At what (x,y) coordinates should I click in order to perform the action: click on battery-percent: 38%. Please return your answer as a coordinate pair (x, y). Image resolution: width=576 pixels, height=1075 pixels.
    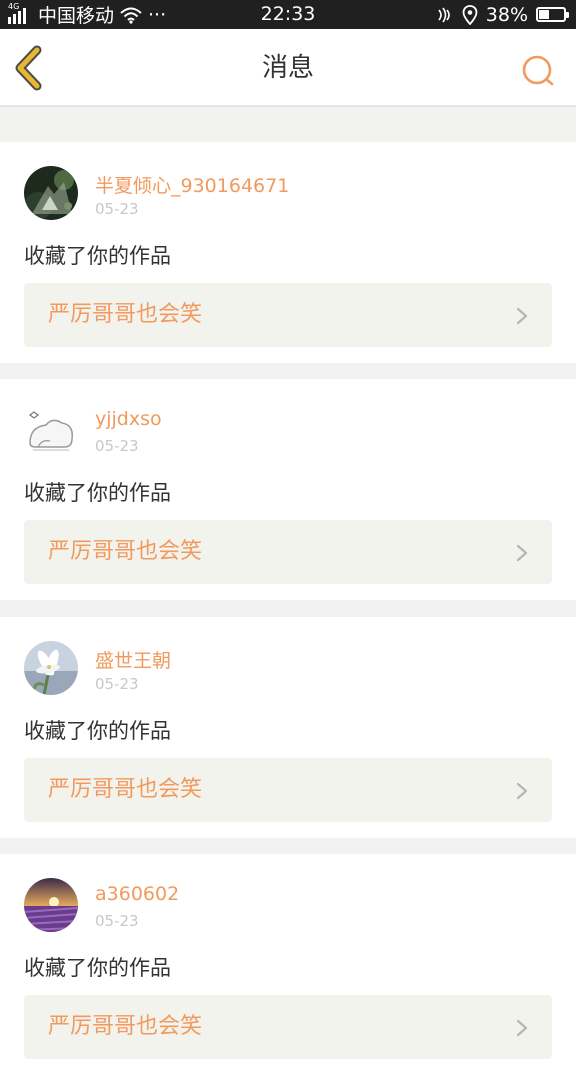
    Looking at the image, I should click on (506, 14).